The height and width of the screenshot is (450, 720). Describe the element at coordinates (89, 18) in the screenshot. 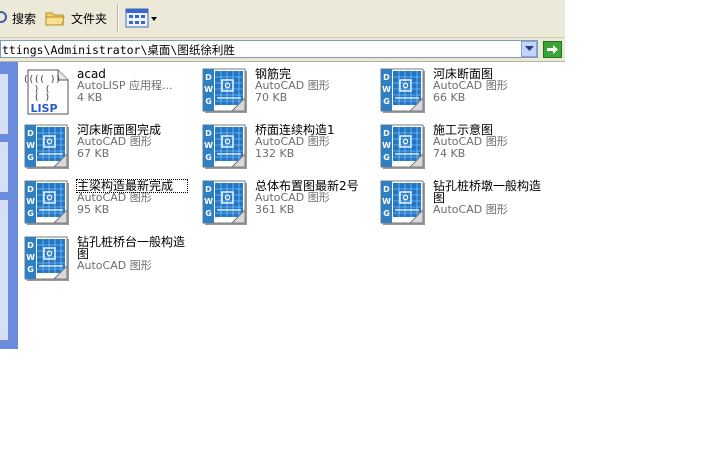

I see `folders-label: 文件夹` at that location.